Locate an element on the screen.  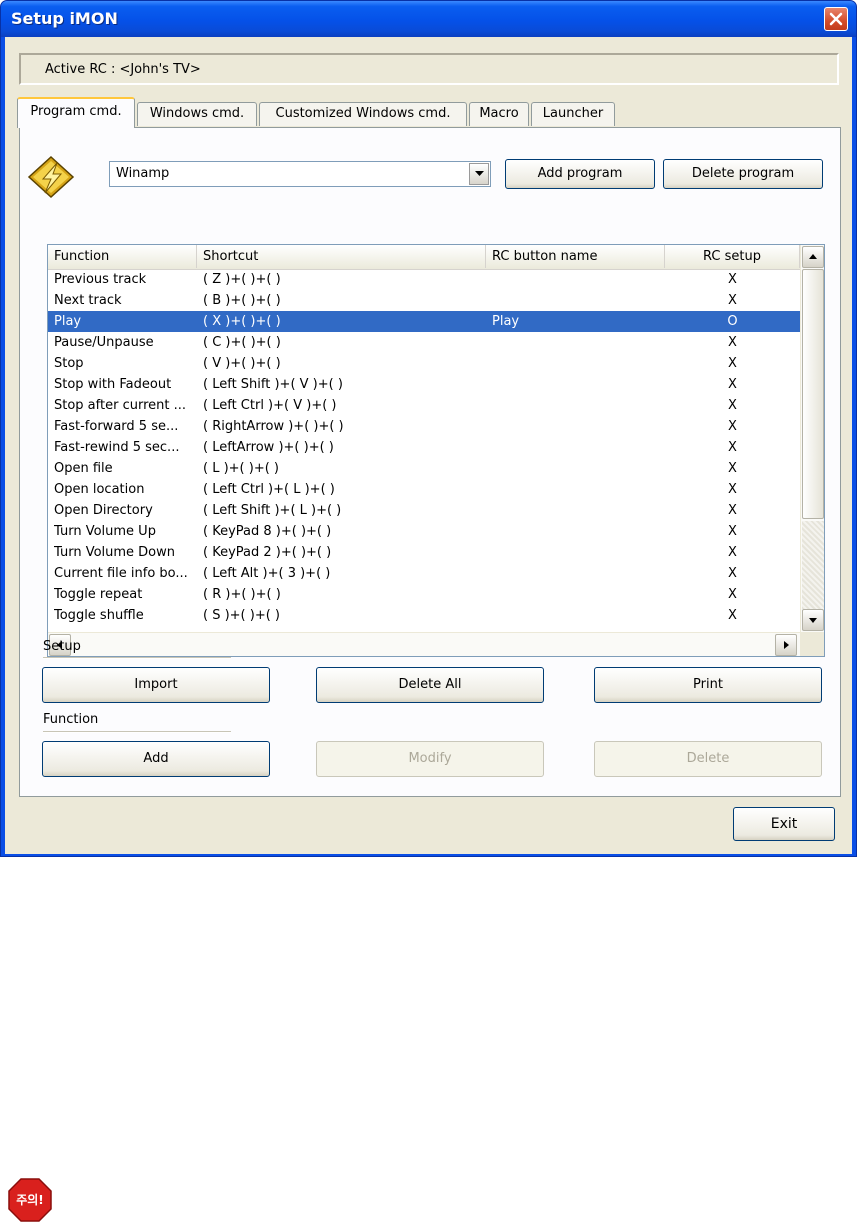
cell-function: Play is located at coordinates (68, 321).